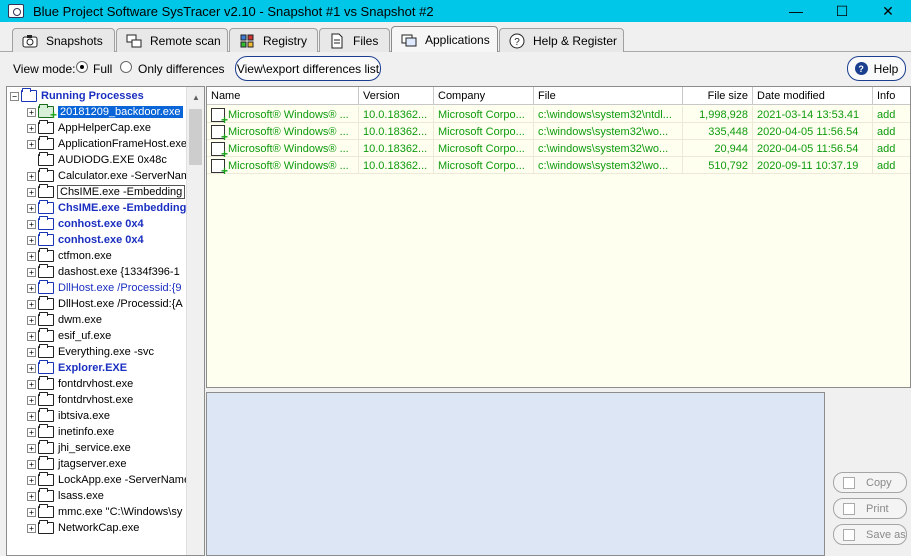 Image resolution: width=911 pixels, height=556 pixels. I want to click on tree-item: + jhi_service.exe, so click(79, 448).